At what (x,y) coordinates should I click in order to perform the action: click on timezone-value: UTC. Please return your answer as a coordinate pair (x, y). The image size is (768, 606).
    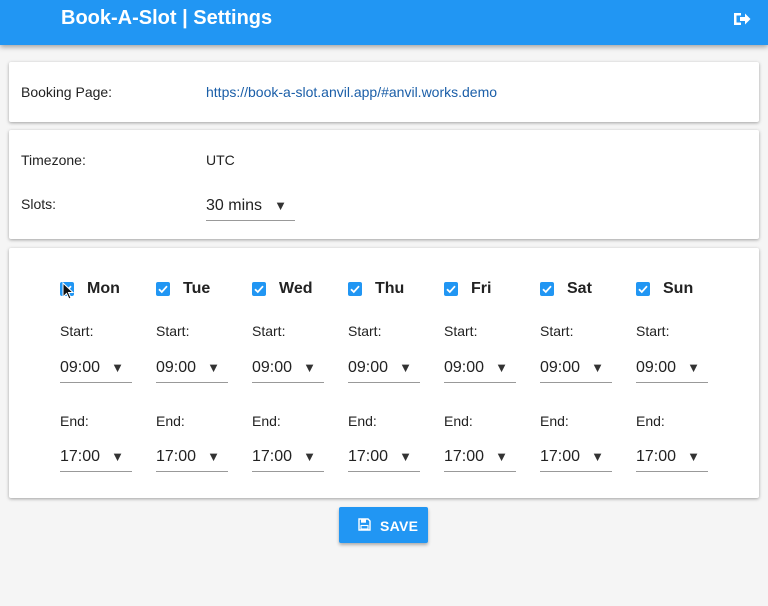
    Looking at the image, I should click on (220, 160).